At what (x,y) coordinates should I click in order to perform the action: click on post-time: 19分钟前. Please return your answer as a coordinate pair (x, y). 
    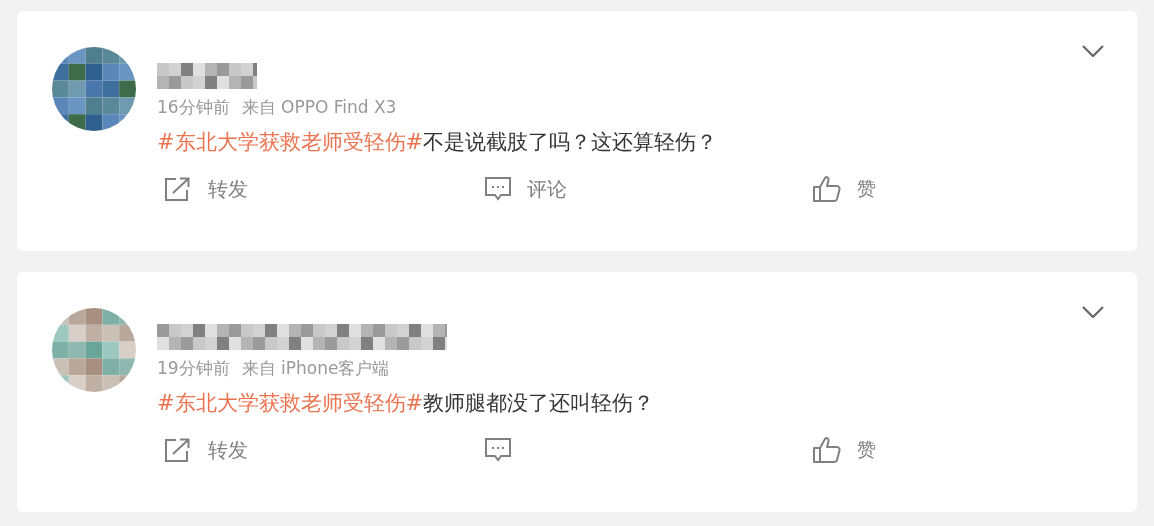
    Looking at the image, I should click on (193, 368).